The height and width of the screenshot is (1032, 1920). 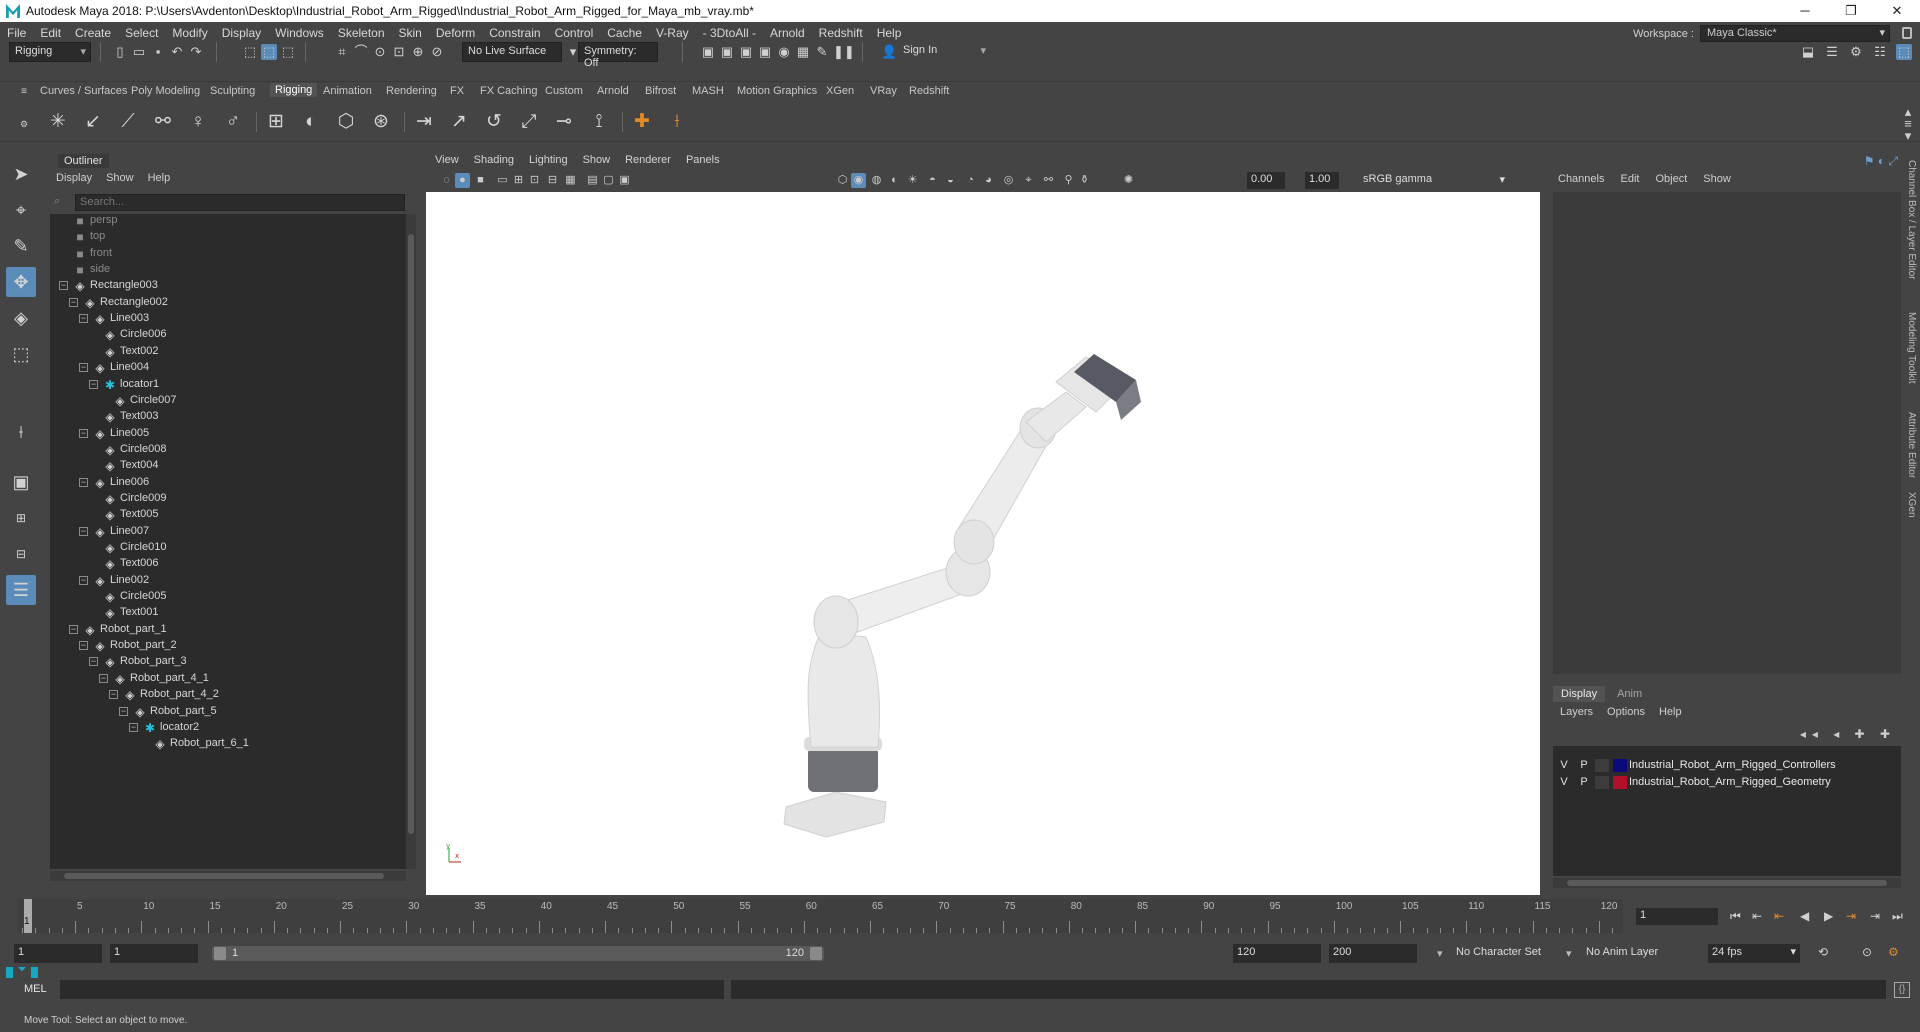 What do you see at coordinates (342, 52) in the screenshot?
I see `snap-grid-icon: ⌗` at bounding box center [342, 52].